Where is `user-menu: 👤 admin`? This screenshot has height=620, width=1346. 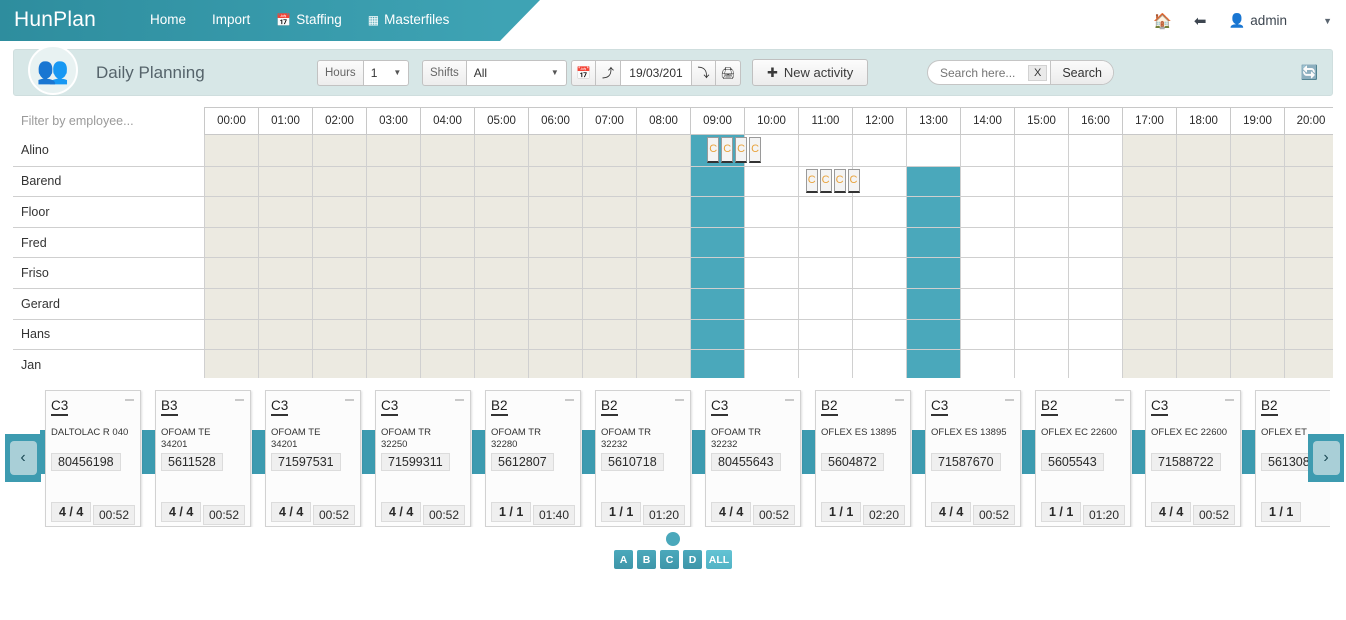 user-menu: 👤 admin is located at coordinates (1257, 21).